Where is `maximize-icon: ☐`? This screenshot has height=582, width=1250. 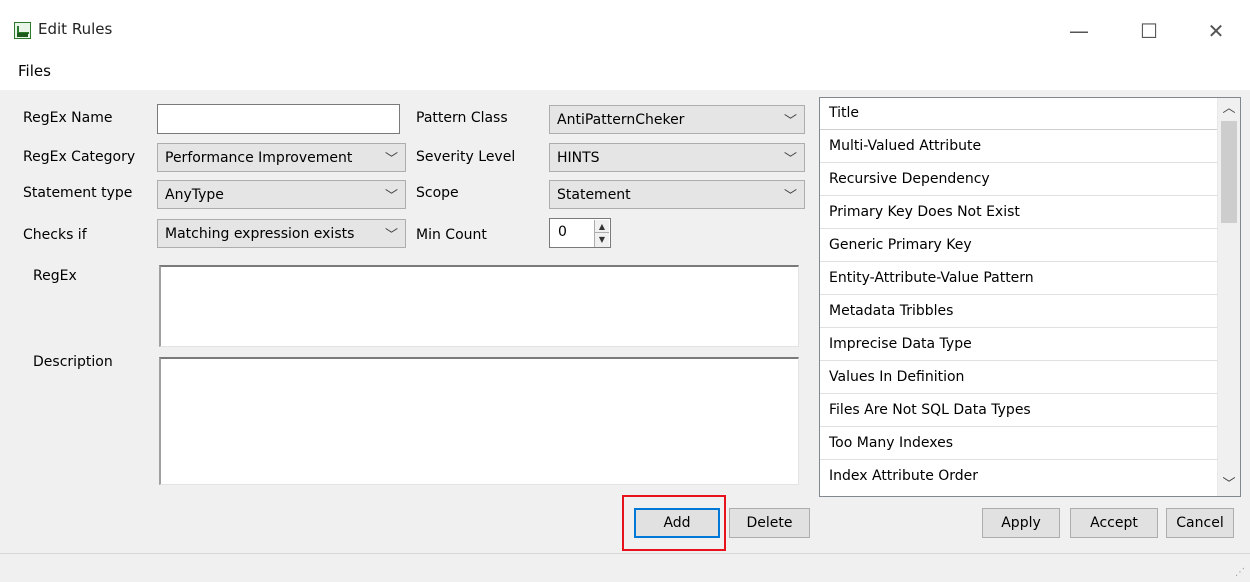
maximize-icon: ☐ is located at coordinates (1149, 31).